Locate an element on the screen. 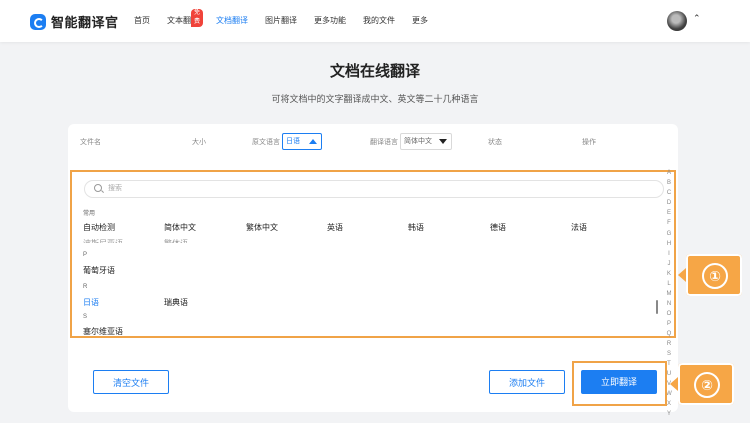 This screenshot has width=750, height=423. callout-two-pointer is located at coordinates (674, 384).